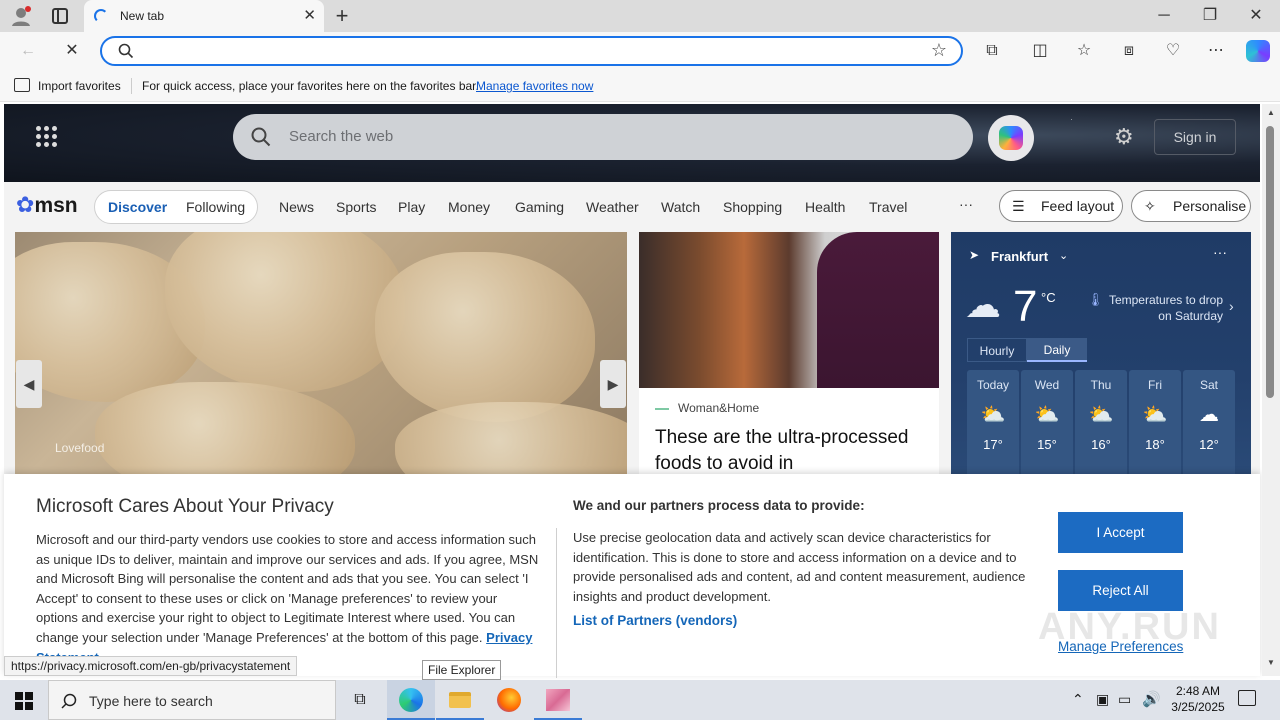 This screenshot has width=1280, height=720. What do you see at coordinates (356, 207) in the screenshot?
I see `nav-sports: Sports` at bounding box center [356, 207].